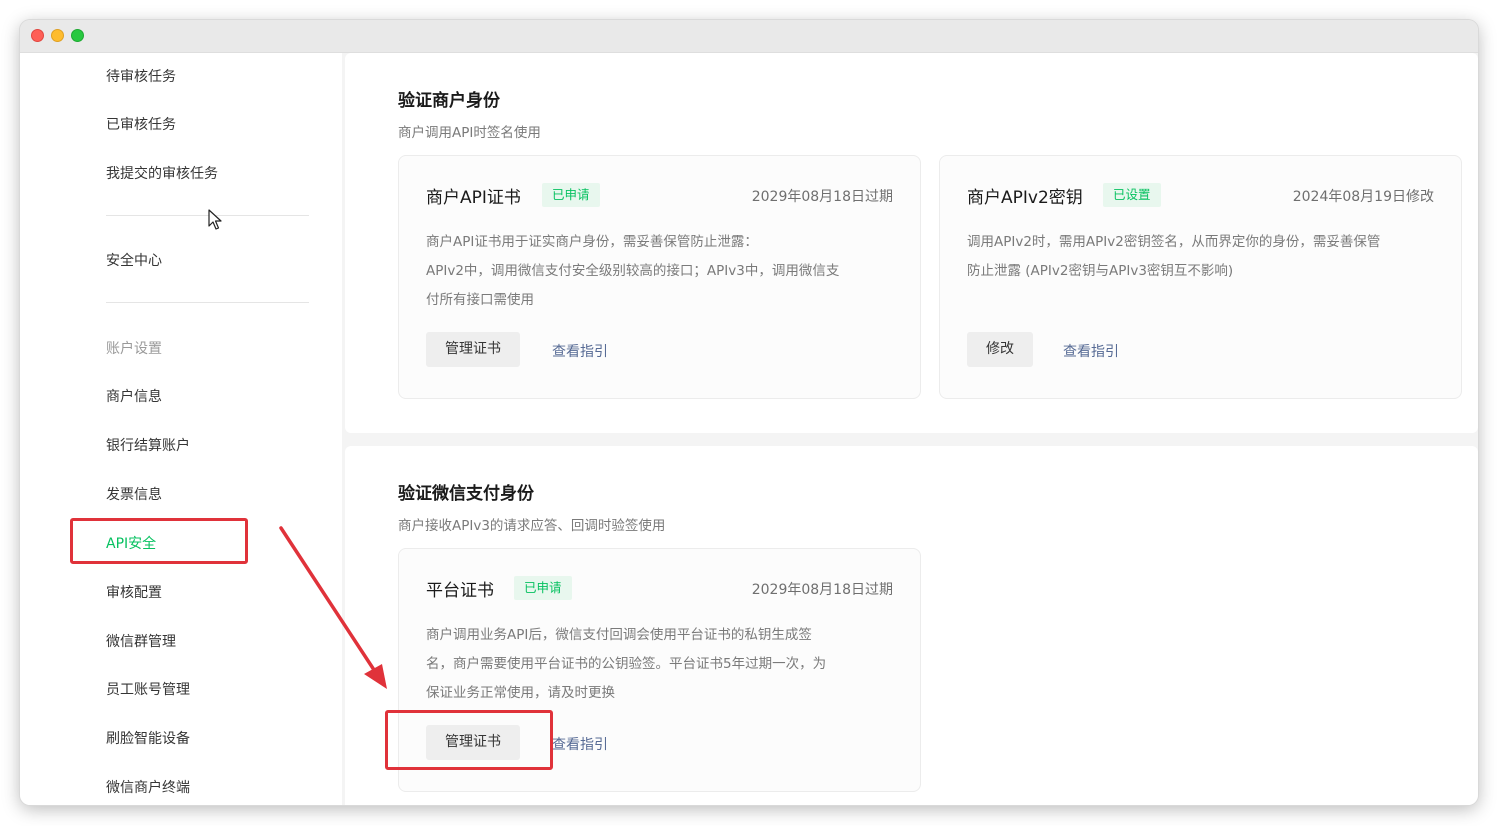  Describe the element at coordinates (333, 607) in the screenshot. I see `annotation-arrow-icon` at that location.